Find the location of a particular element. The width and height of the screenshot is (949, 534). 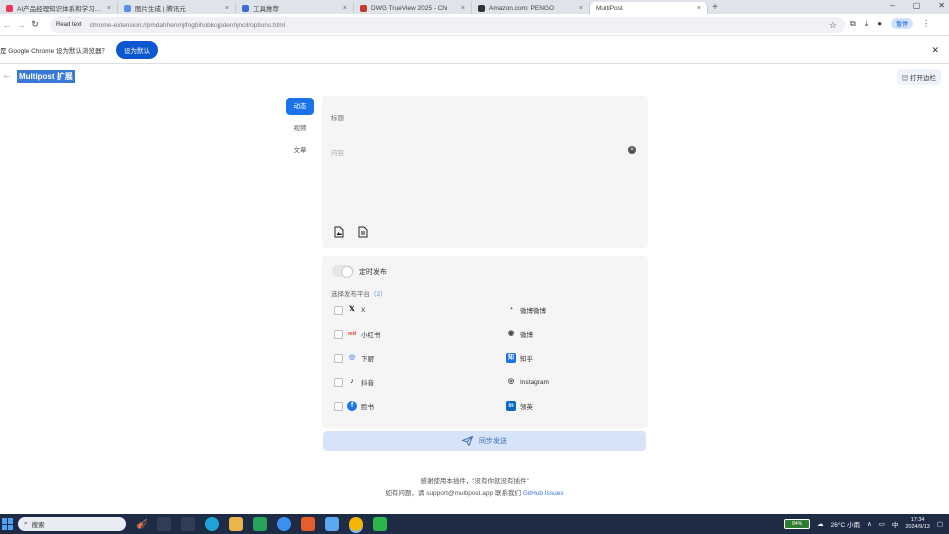

back-icon: ← is located at coordinates (7, 25).